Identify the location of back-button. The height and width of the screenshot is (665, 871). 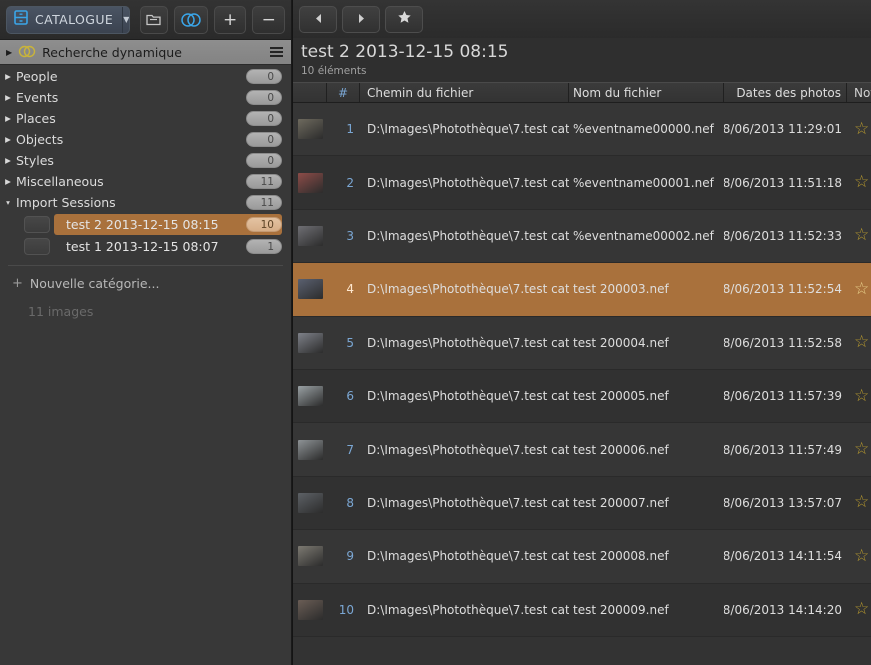
(318, 19).